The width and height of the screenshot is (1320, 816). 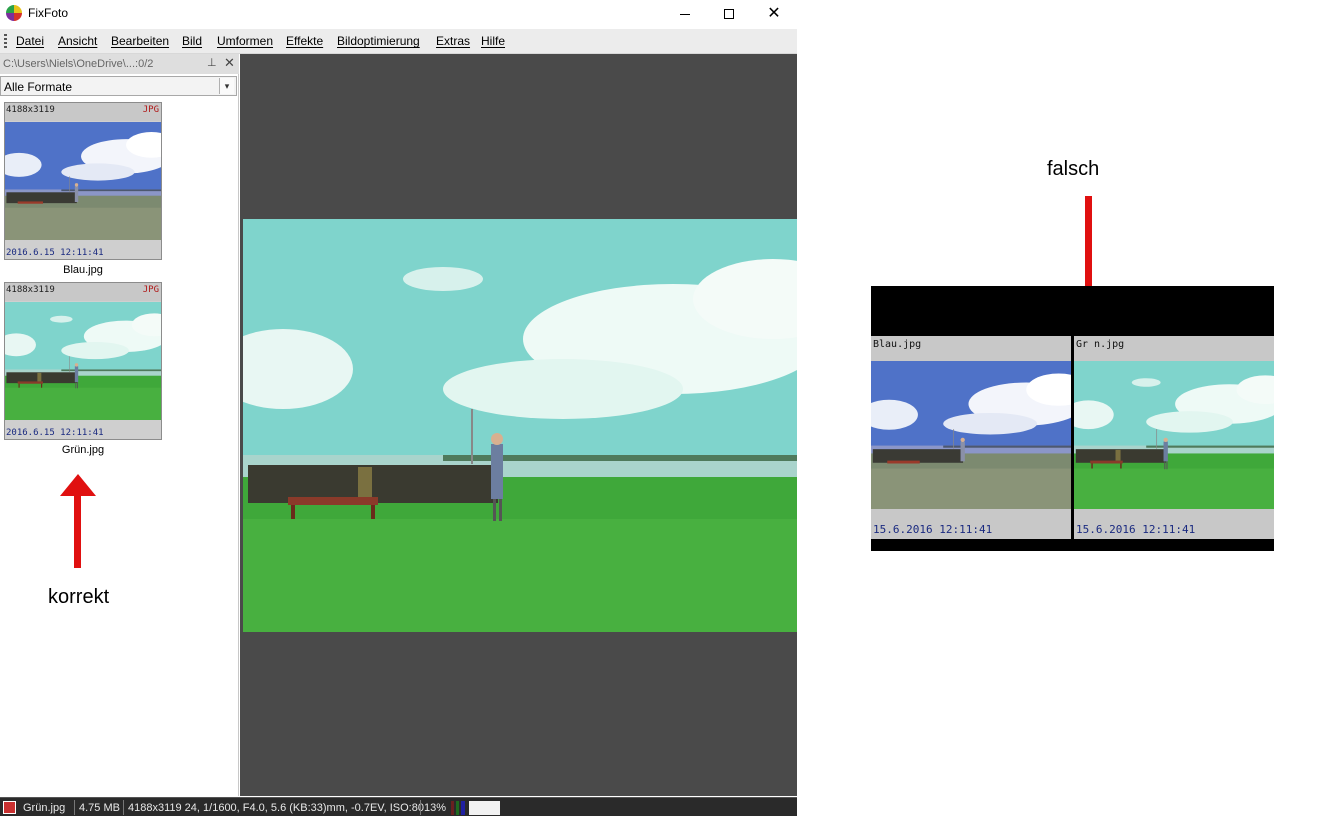 What do you see at coordinates (1088, 245) in the screenshot?
I see `arrow-shaft-falsch` at bounding box center [1088, 245].